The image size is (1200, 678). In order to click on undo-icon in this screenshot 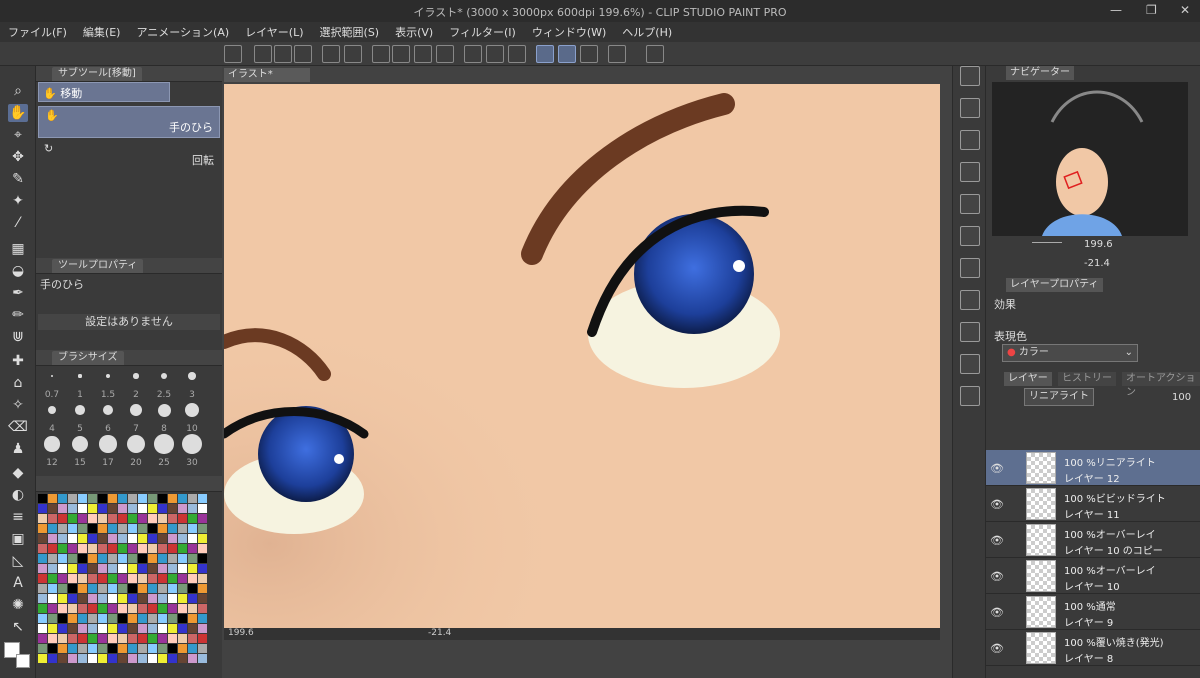, I will do `click(331, 54)`.